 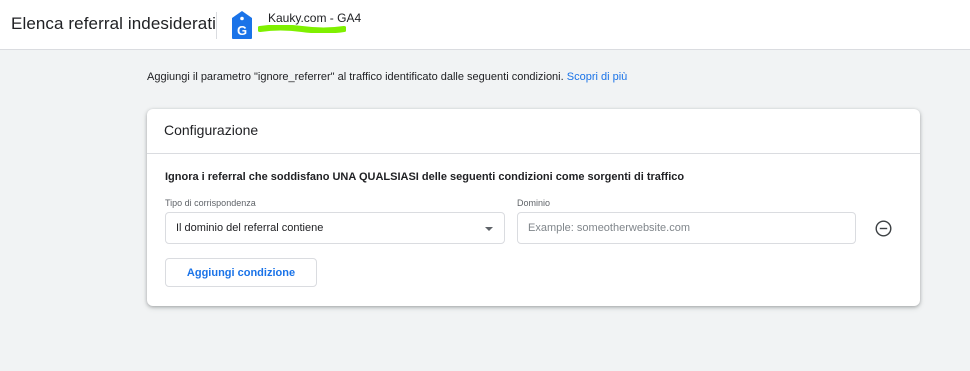 What do you see at coordinates (335, 228) in the screenshot?
I see `match-type-select: Il dominio del referral contiene` at bounding box center [335, 228].